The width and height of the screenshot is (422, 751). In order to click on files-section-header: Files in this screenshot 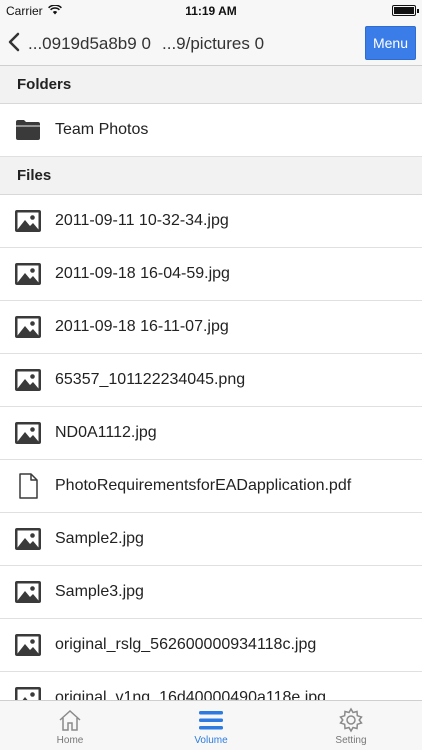, I will do `click(211, 176)`.